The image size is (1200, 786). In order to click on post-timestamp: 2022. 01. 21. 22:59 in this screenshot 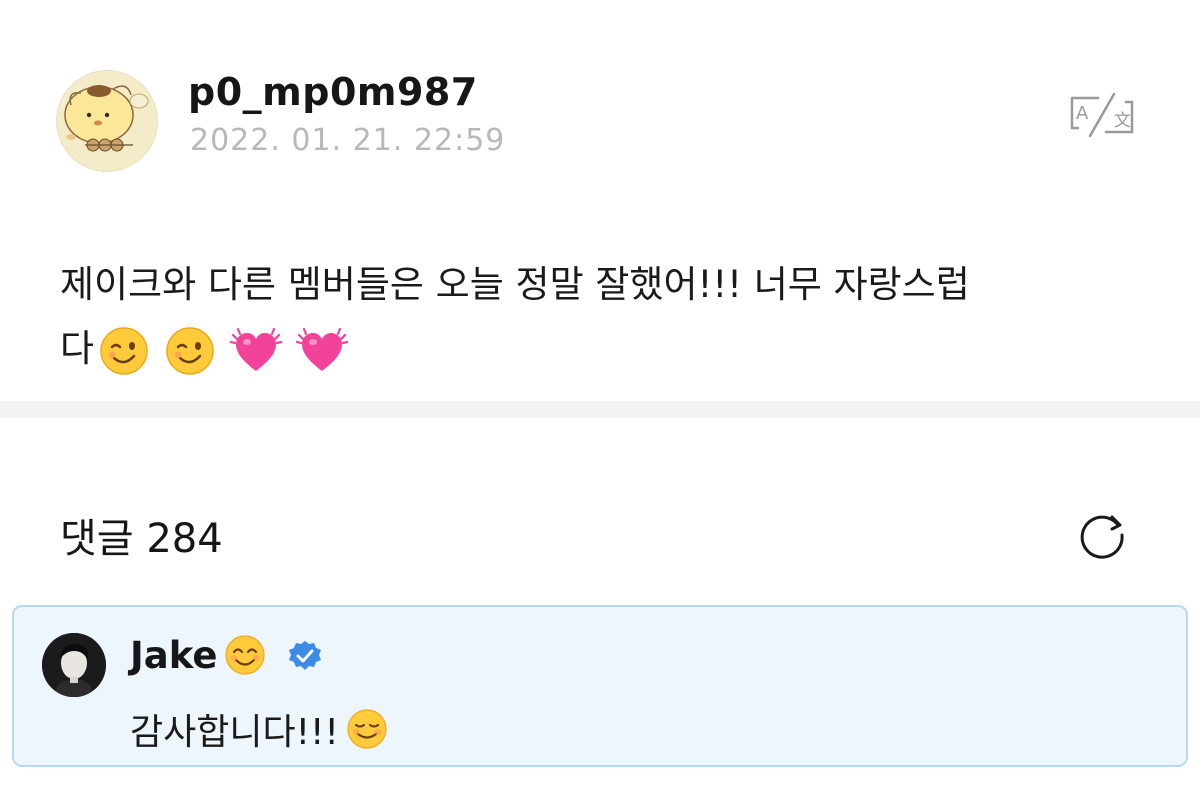, I will do `click(348, 140)`.